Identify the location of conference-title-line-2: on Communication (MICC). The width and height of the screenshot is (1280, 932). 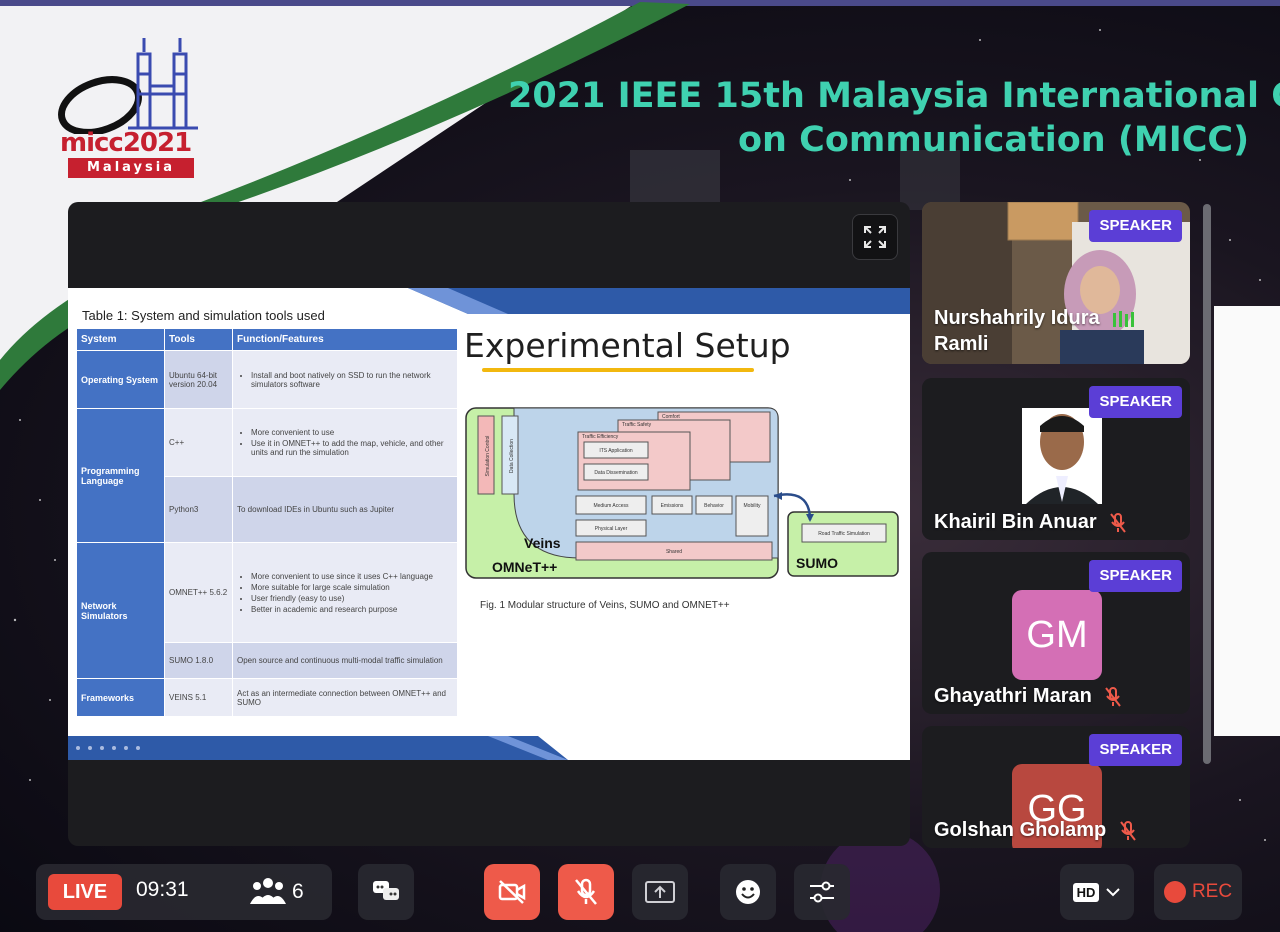
(994, 140).